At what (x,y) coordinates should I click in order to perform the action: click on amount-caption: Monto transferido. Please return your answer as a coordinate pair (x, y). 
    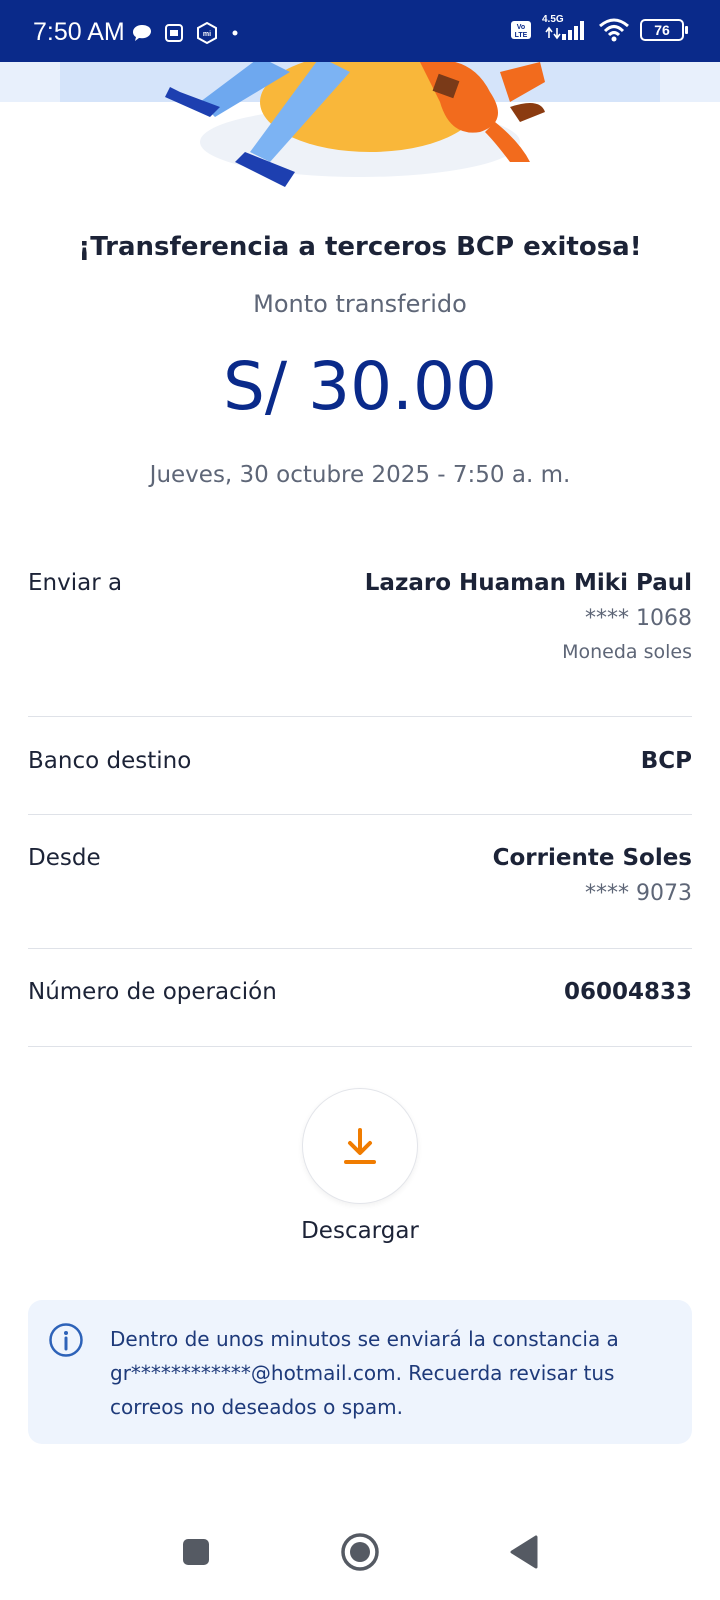
    Looking at the image, I should click on (360, 304).